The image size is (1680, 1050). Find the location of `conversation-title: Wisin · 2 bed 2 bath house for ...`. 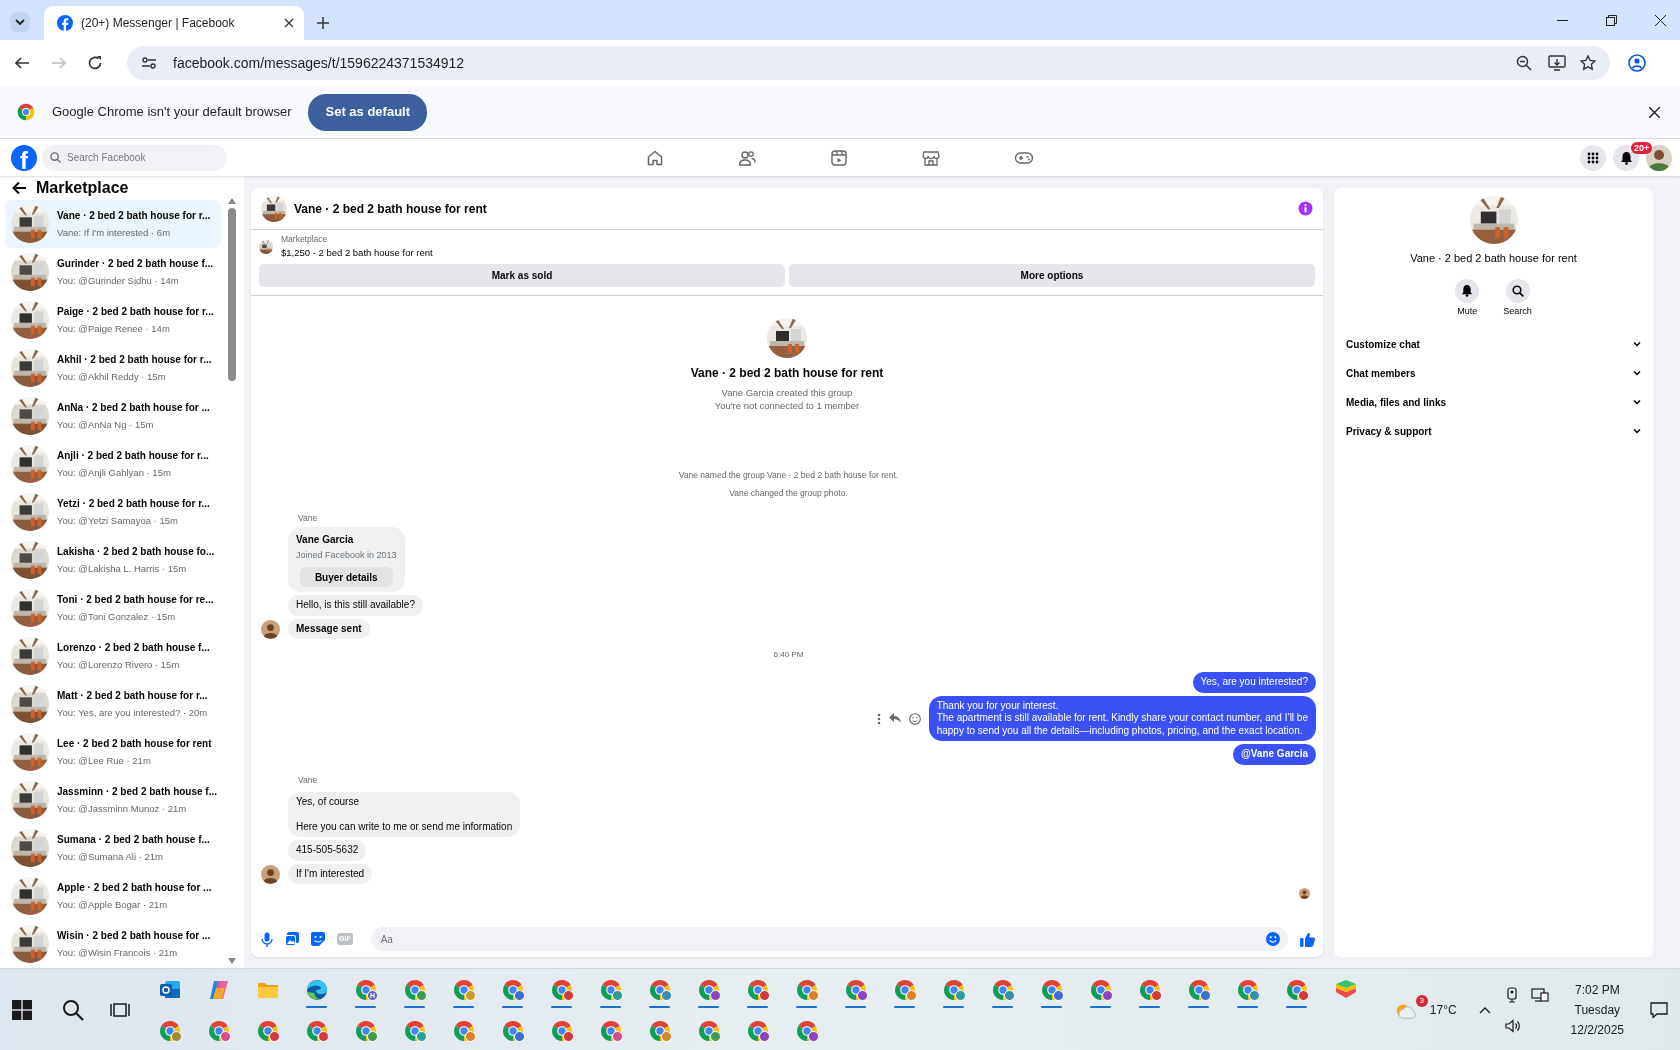

conversation-title: Wisin · 2 bed 2 bath house for ... is located at coordinates (134, 935).